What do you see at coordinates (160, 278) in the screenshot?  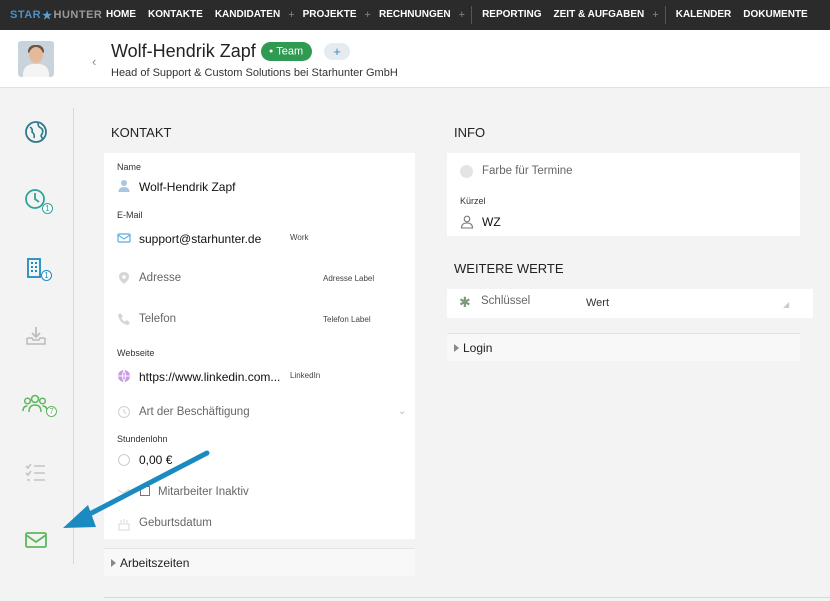 I see `address-field: Adresse` at bounding box center [160, 278].